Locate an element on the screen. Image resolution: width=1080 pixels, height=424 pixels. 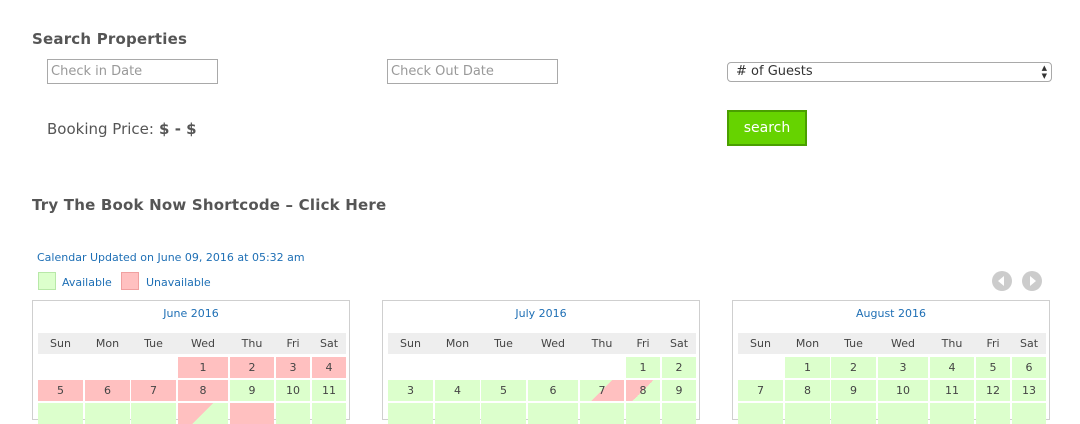
legend-available-label: Available is located at coordinates (87, 282).